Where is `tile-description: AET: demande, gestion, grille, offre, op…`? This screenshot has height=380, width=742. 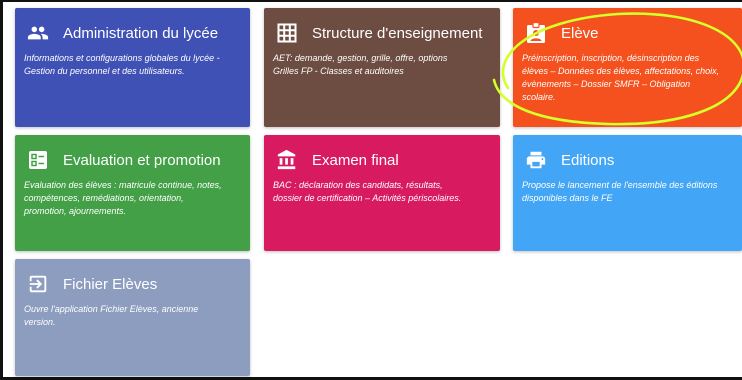
tile-description: AET: demande, gestion, grille, offre, op… is located at coordinates (360, 64).